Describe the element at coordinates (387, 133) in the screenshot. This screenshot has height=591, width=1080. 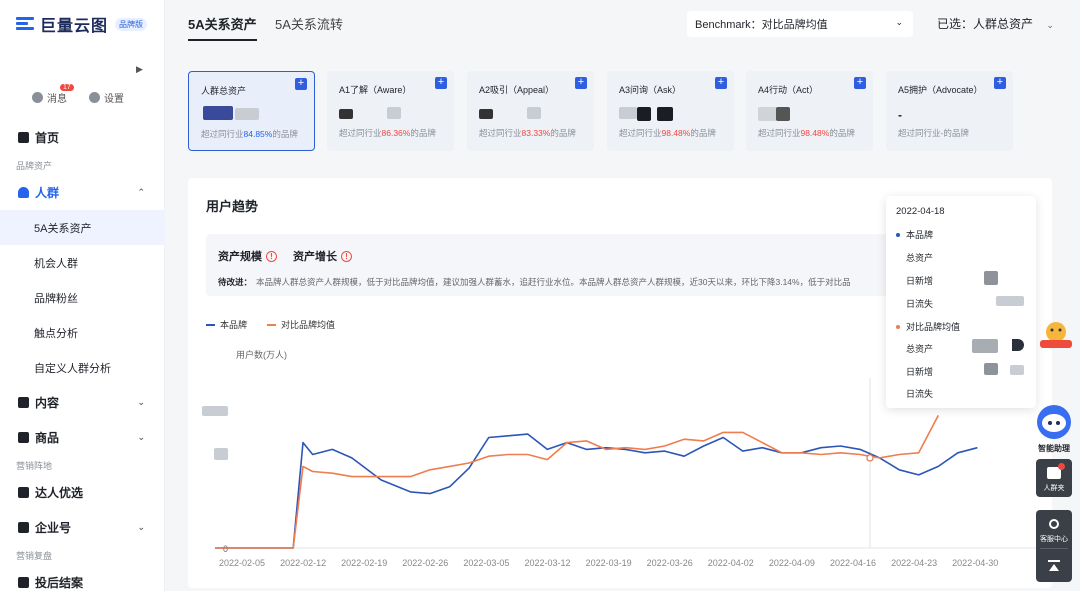
I see `card-desc: 超过同行业86.36%的品牌` at that location.